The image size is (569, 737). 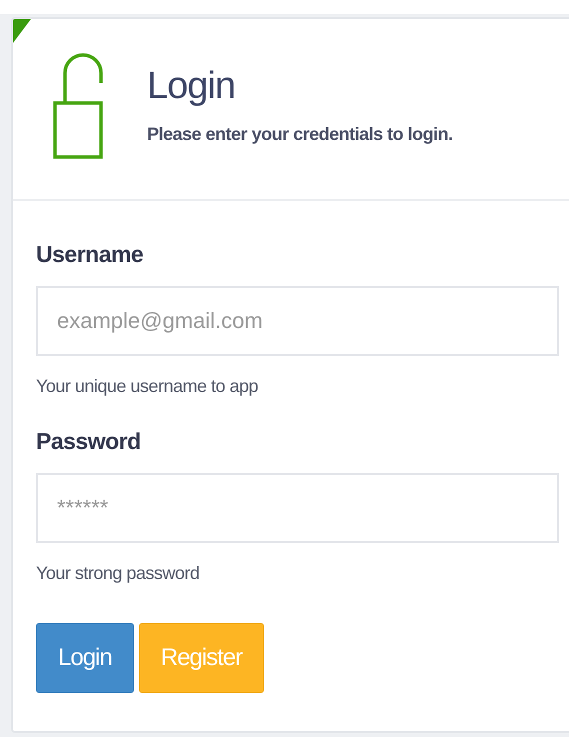 What do you see at coordinates (297, 508) in the screenshot?
I see `input-field: ******` at bounding box center [297, 508].